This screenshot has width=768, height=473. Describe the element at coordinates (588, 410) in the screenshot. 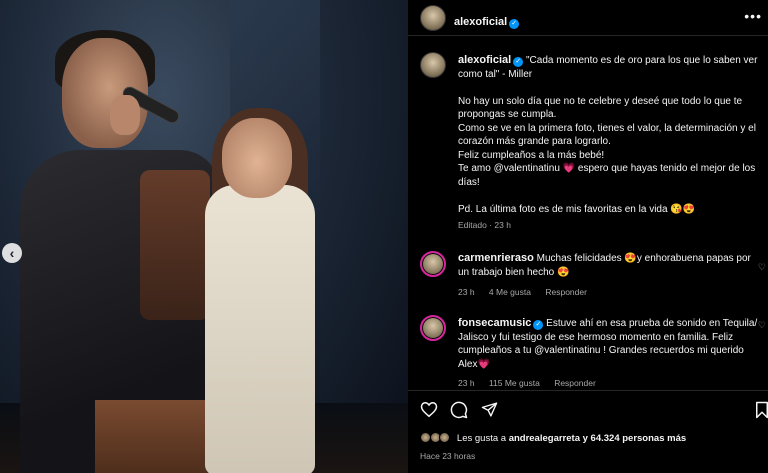

I see `post-actions` at that location.